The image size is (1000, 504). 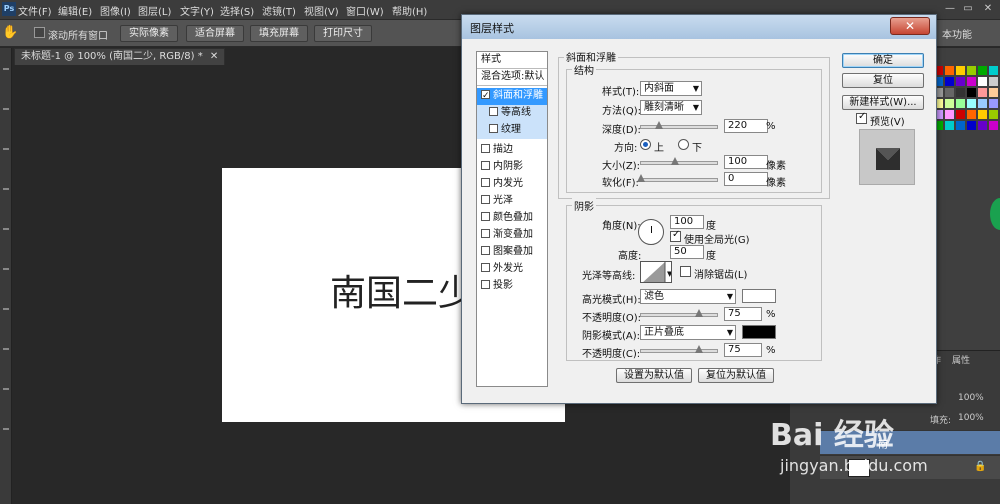 What do you see at coordinates (197, 10) in the screenshot?
I see `menu-type: 文字(Y)` at bounding box center [197, 10].